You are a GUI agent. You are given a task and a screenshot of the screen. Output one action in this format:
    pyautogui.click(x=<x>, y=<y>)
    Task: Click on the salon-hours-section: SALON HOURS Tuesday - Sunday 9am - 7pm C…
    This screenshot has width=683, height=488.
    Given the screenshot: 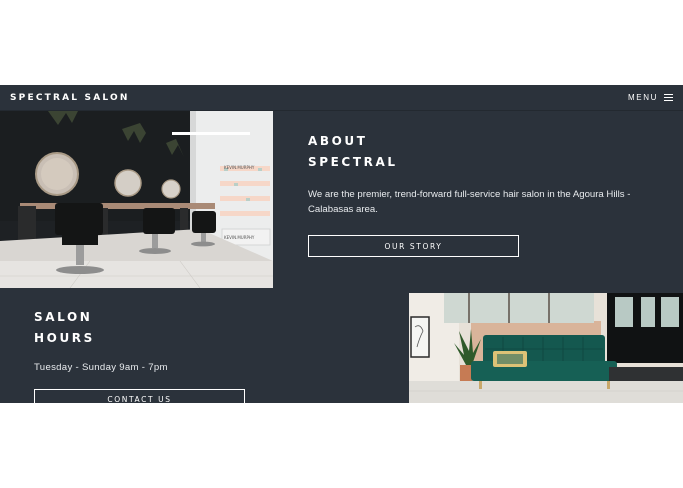 What is the action you would take?
    pyautogui.click(x=184, y=355)
    